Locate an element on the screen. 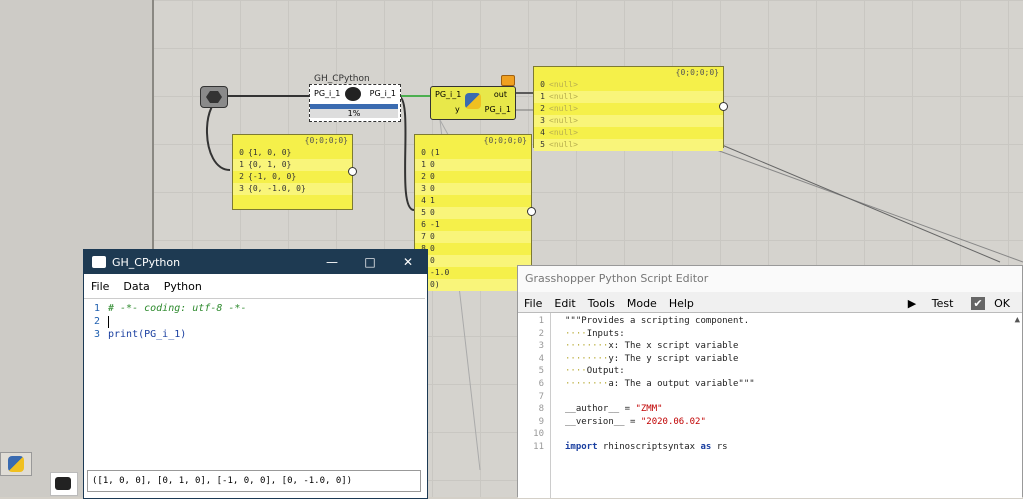 This screenshot has width=1023, height=499. ok-button: ✔ OK is located at coordinates (993, 303).